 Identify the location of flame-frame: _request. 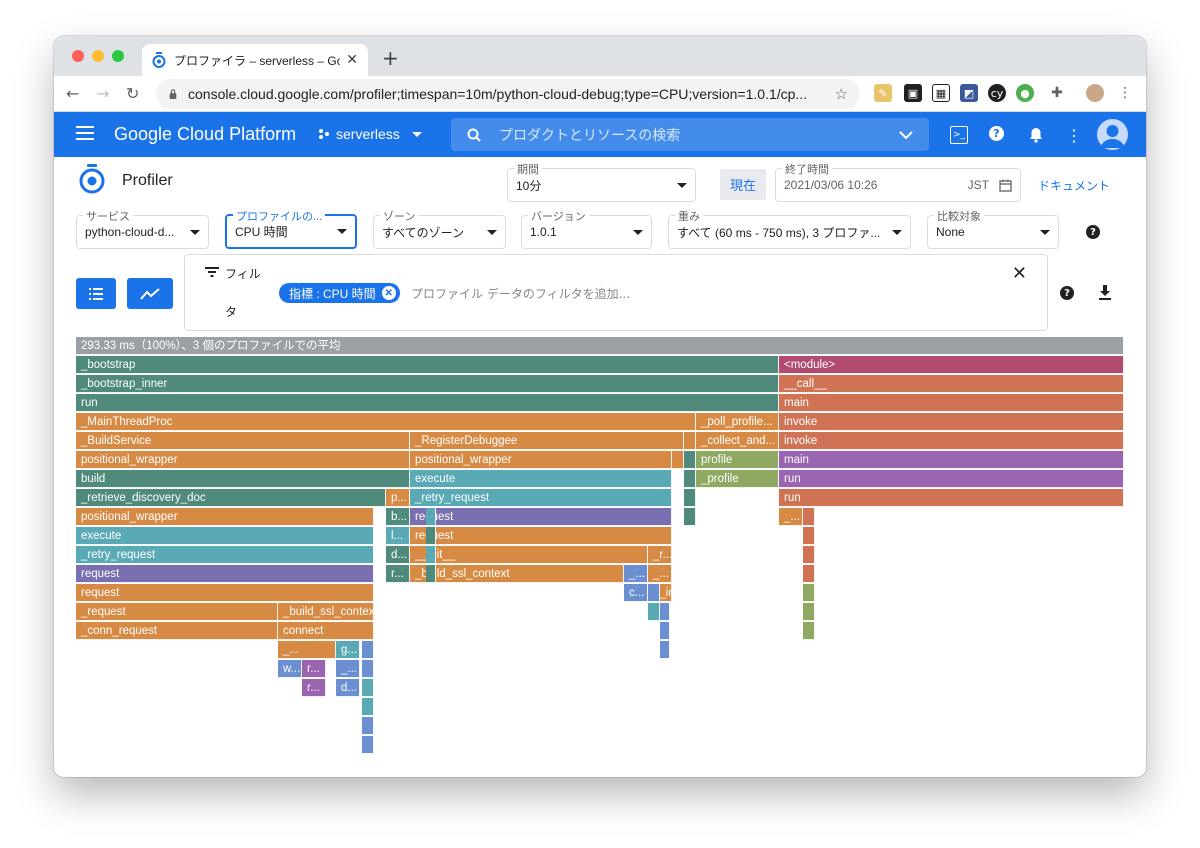
(177, 612).